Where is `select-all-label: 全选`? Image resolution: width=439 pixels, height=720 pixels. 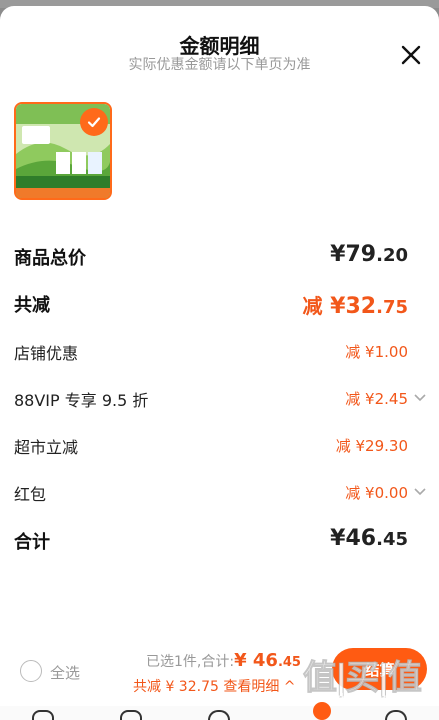 select-all-label: 全选 is located at coordinates (65, 672).